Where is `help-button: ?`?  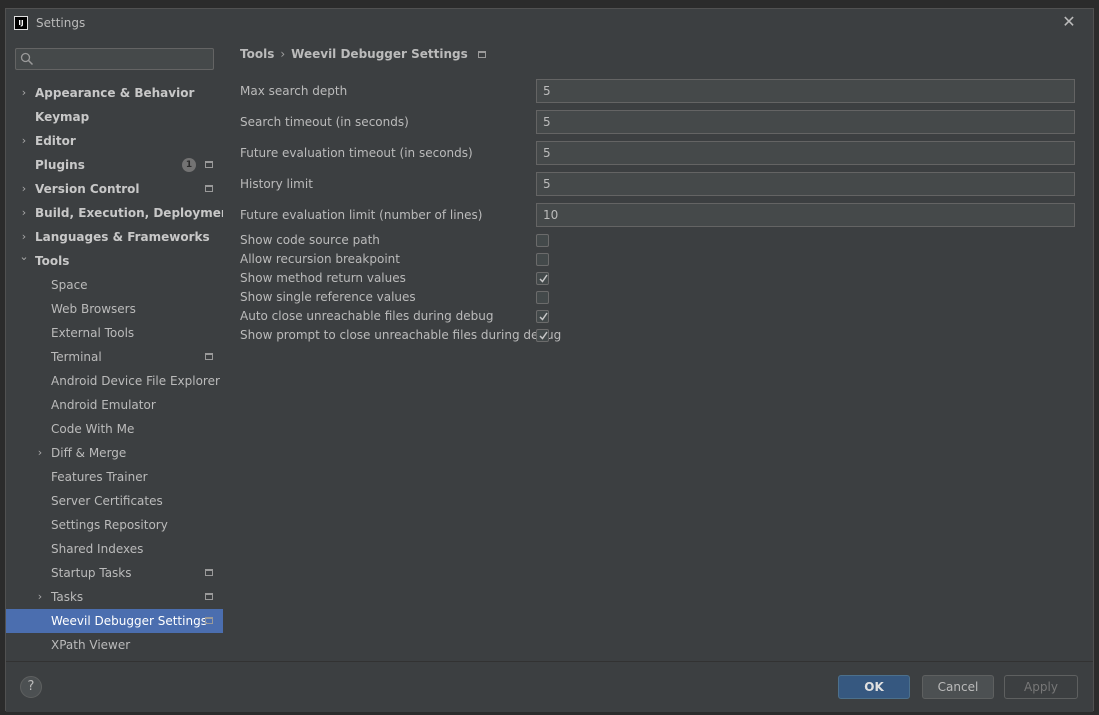
help-button: ? is located at coordinates (31, 687).